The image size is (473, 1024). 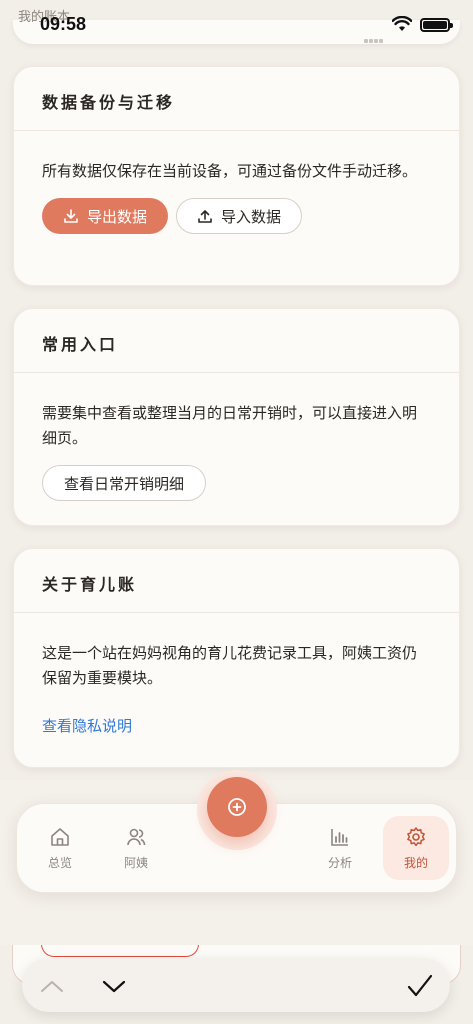 What do you see at coordinates (236, 99) in the screenshot?
I see `backup-card-header: 数据备份与迁移` at bounding box center [236, 99].